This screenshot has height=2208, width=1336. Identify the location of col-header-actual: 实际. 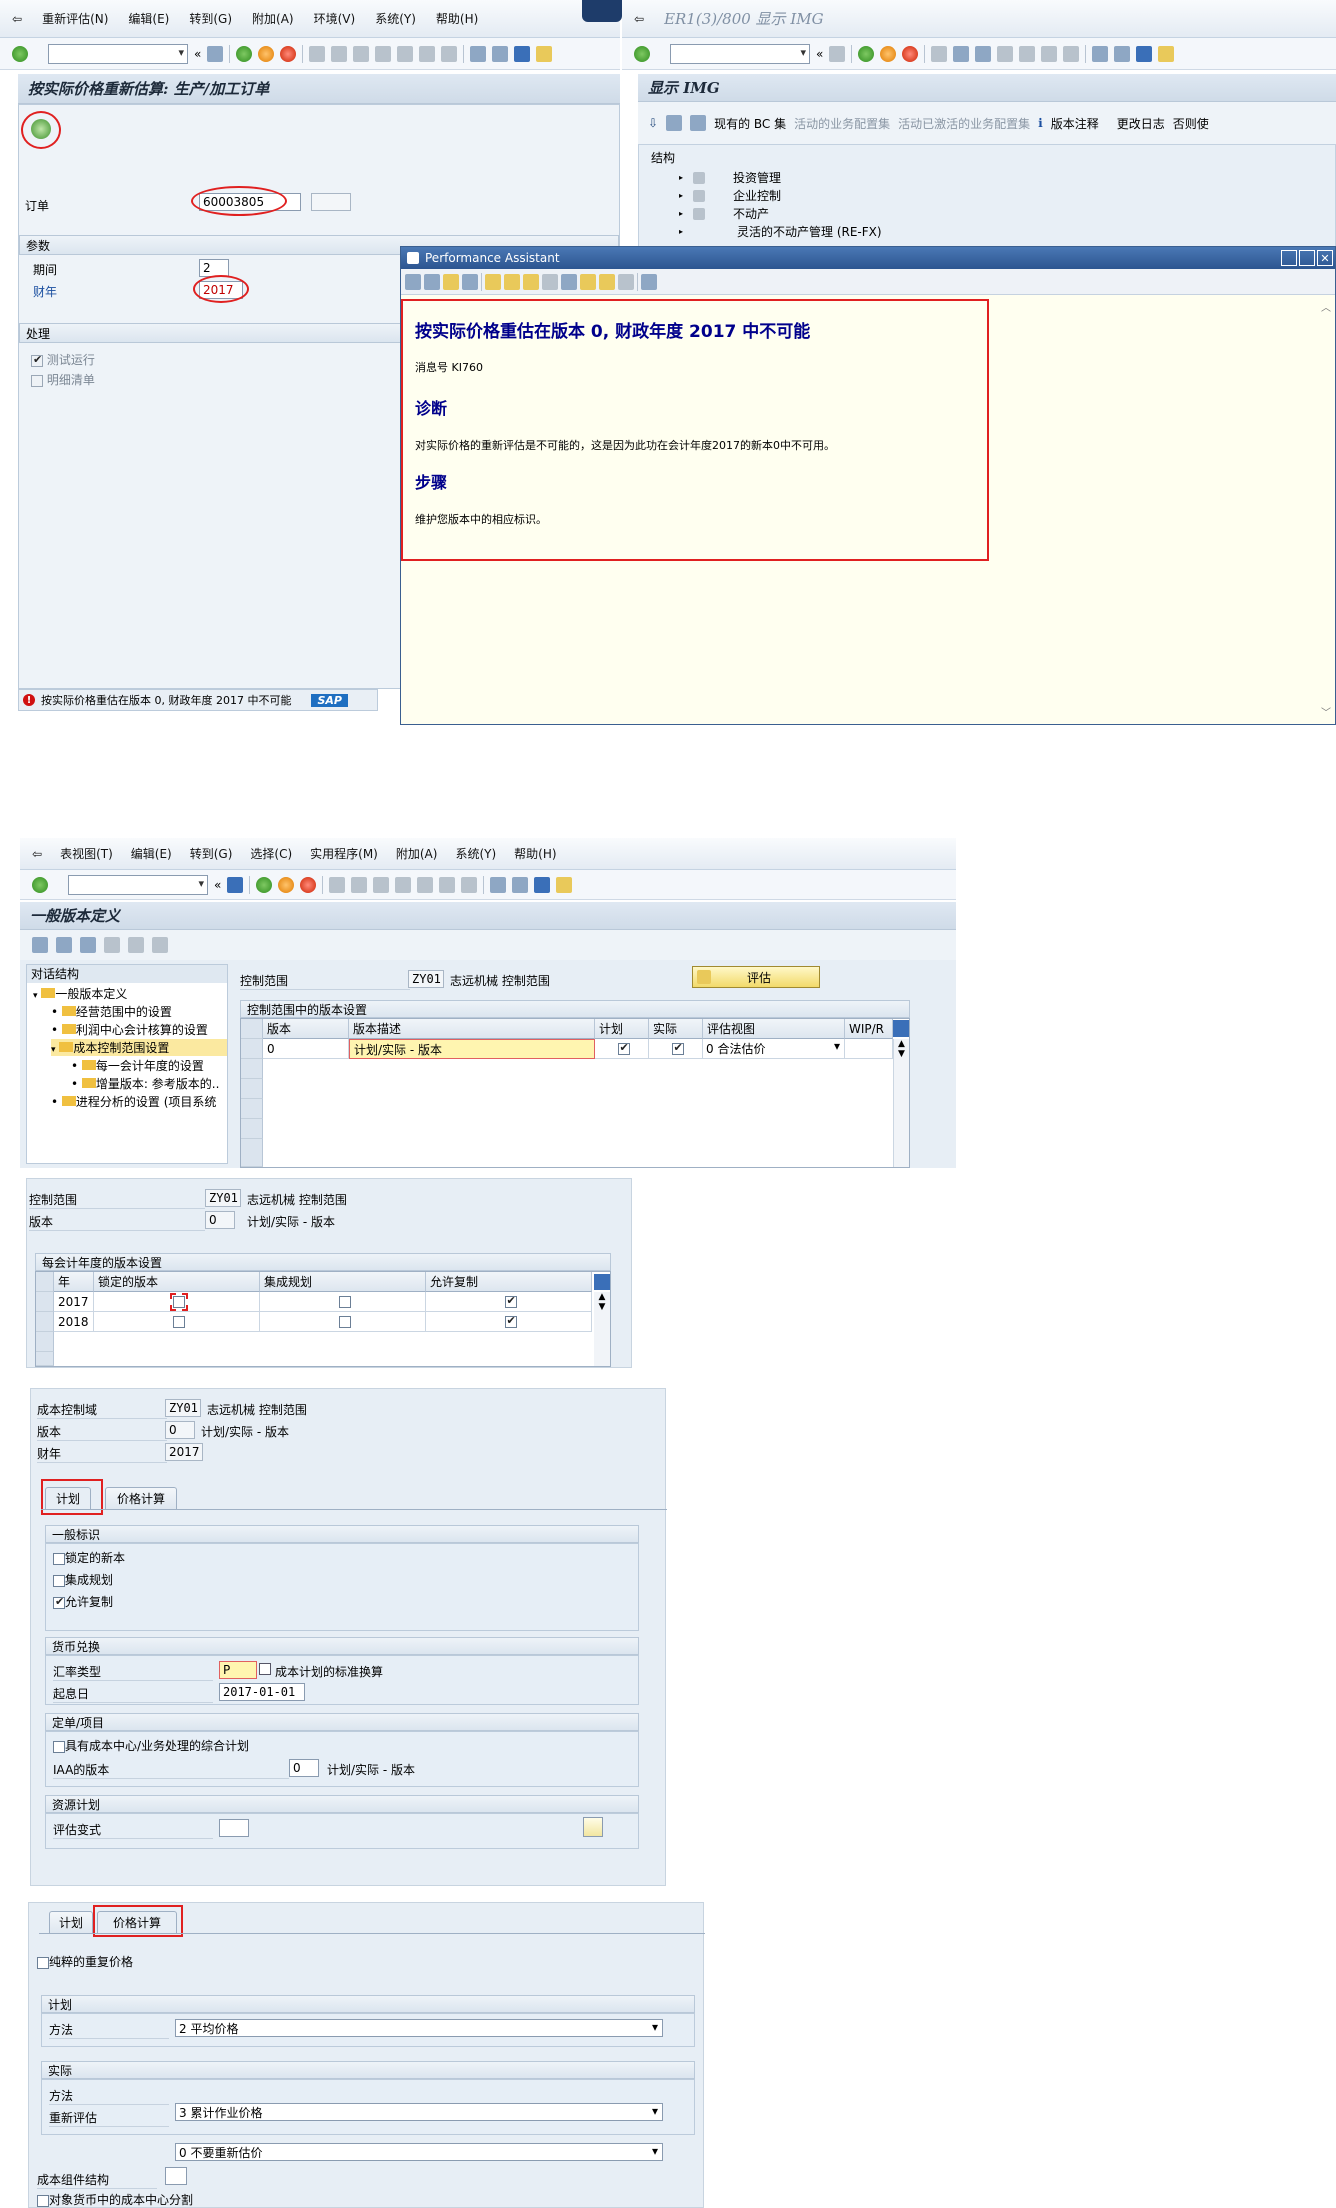
(676, 1029).